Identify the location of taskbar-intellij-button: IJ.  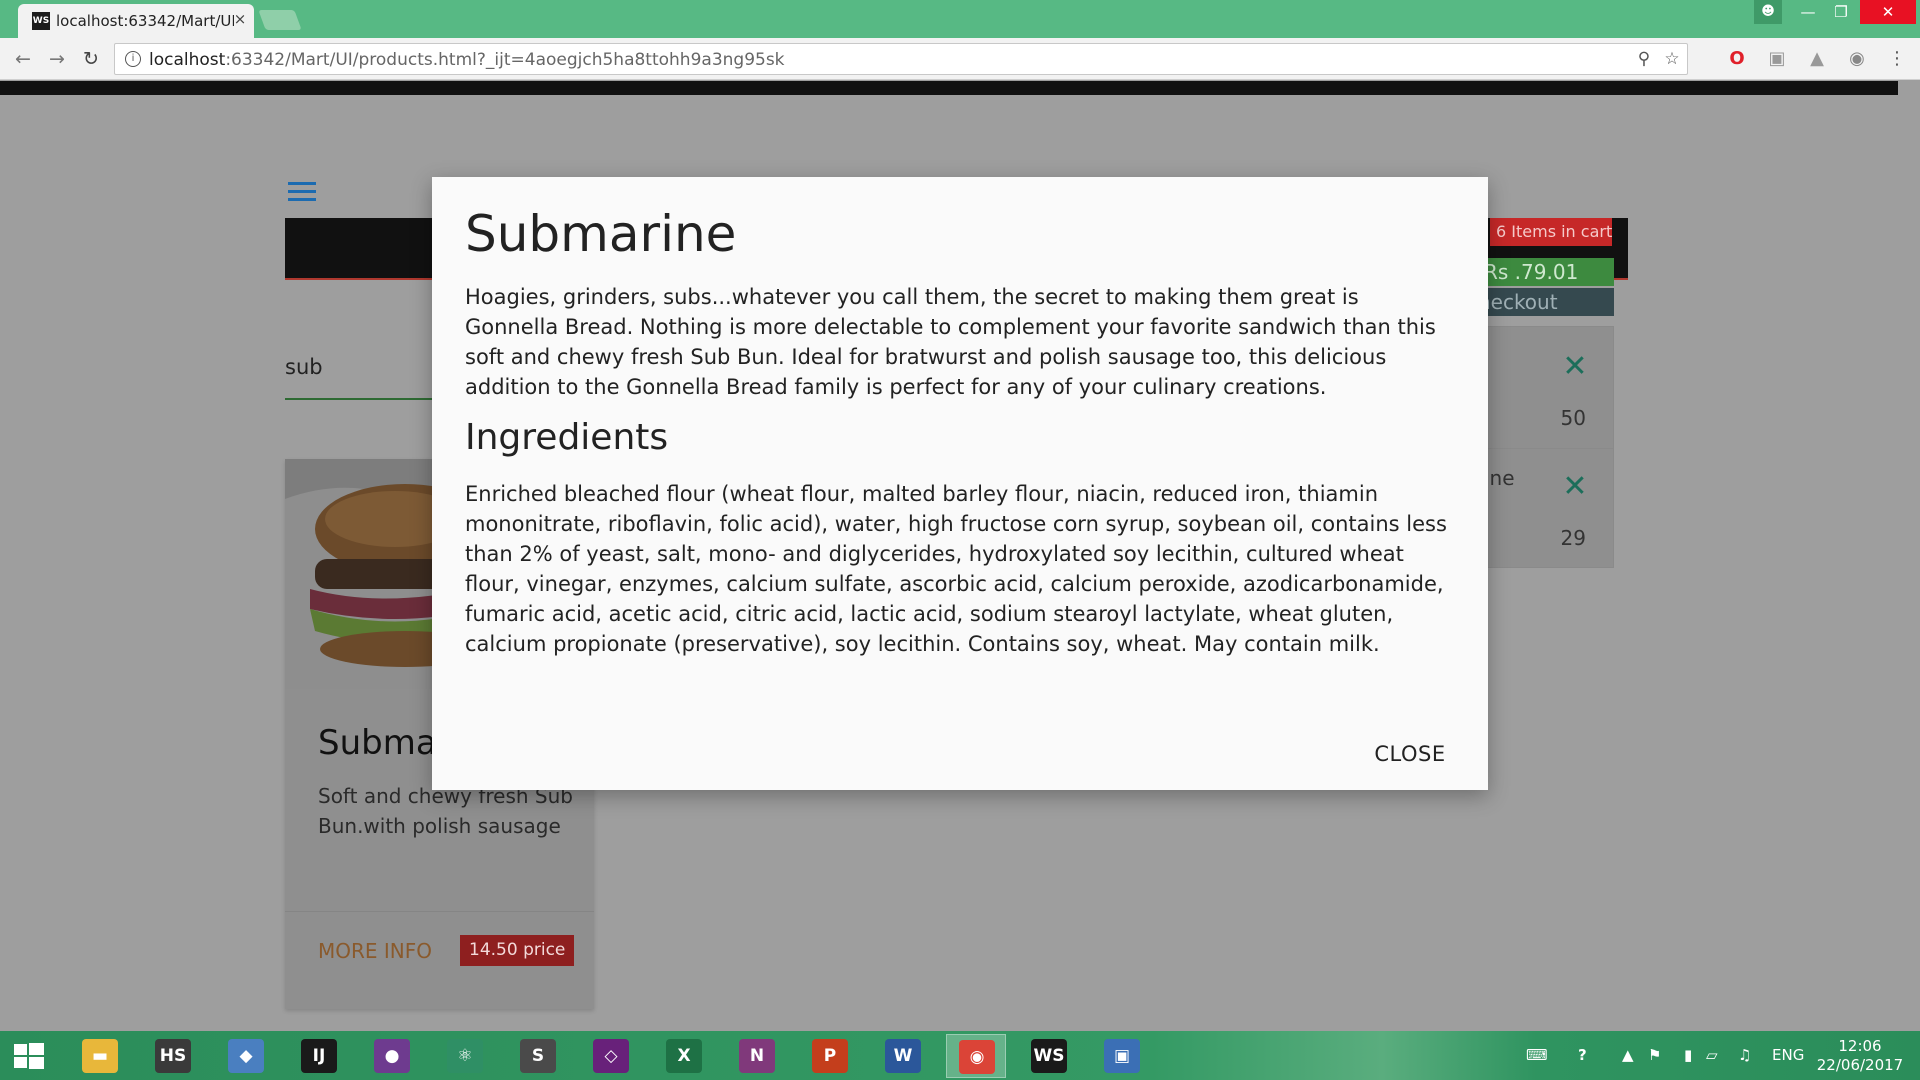
(319, 1056).